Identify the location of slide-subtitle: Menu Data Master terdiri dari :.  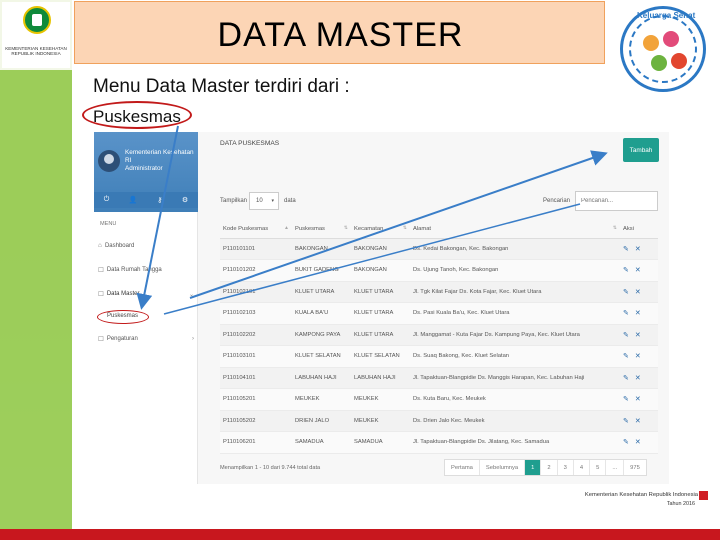
(221, 86).